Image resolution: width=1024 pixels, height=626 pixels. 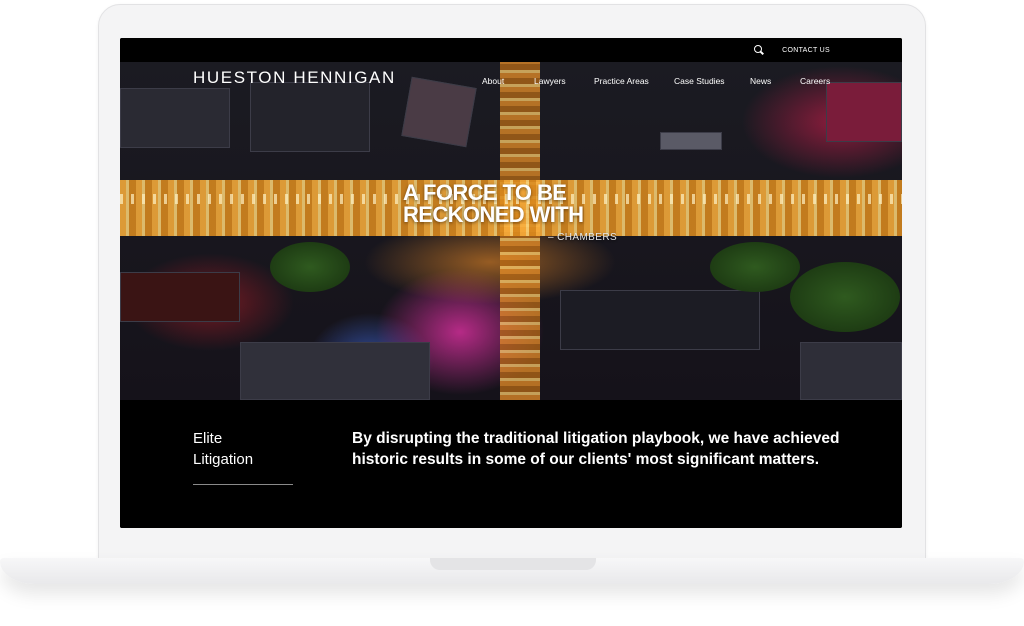 What do you see at coordinates (493, 214) in the screenshot?
I see `hero-headline-line: RECKONED WITH` at bounding box center [493, 214].